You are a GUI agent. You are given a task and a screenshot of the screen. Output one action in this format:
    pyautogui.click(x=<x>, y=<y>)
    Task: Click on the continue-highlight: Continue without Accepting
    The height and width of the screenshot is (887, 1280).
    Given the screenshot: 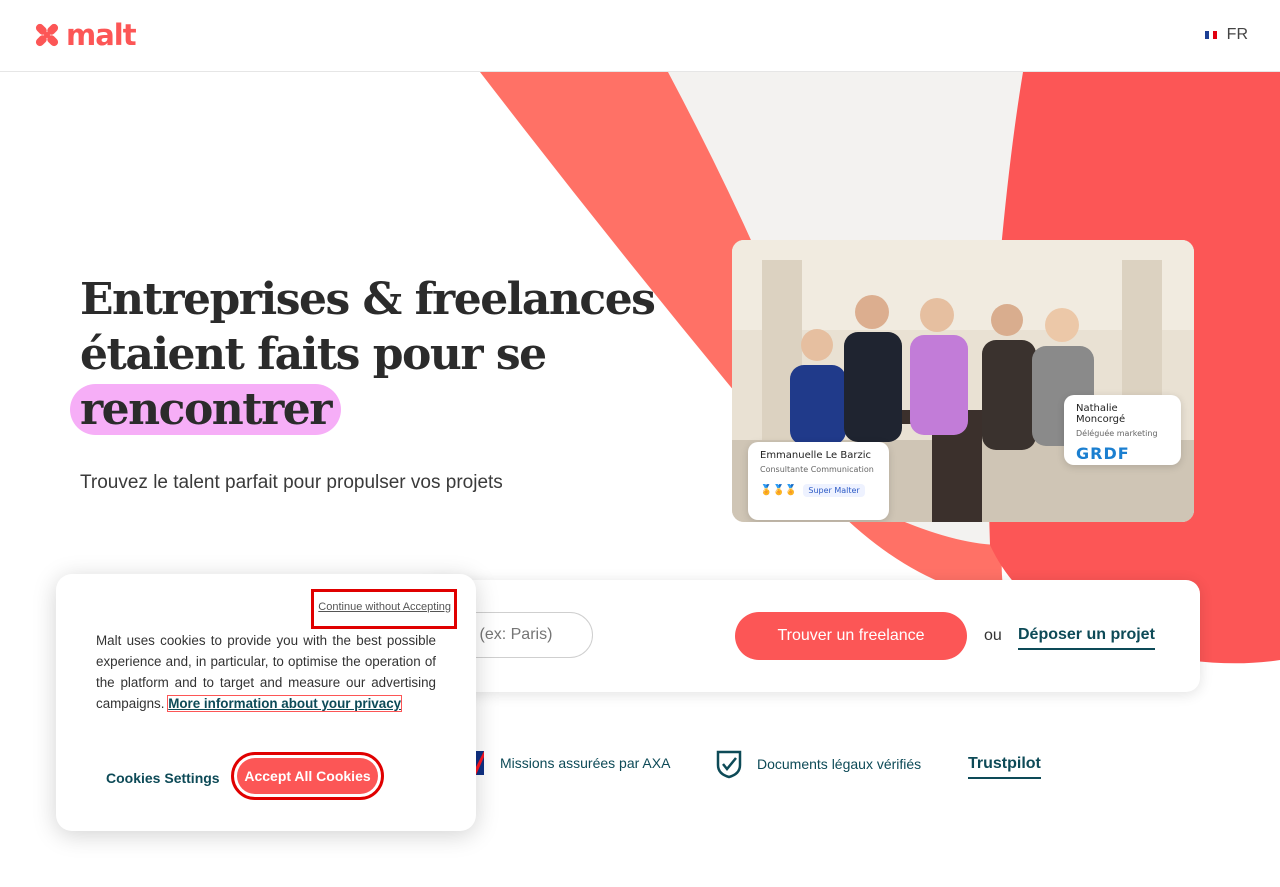 What is the action you would take?
    pyautogui.click(x=384, y=609)
    